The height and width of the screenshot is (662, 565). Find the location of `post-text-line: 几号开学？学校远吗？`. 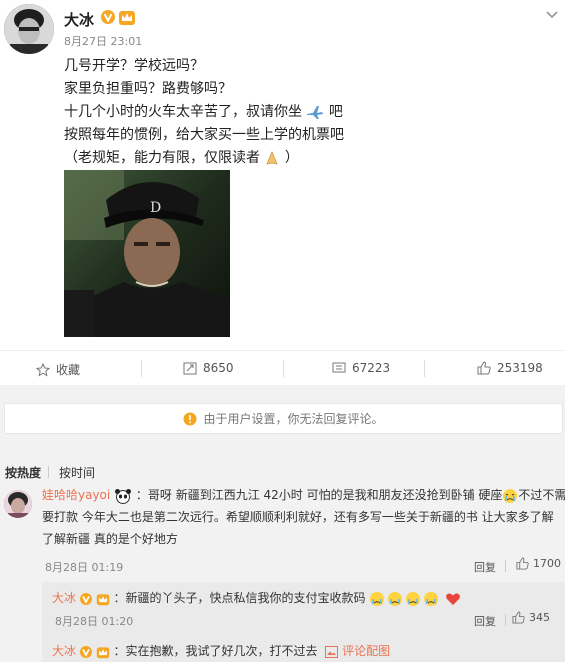

post-text-line: 几号开学？学校远吗？ is located at coordinates (134, 66).